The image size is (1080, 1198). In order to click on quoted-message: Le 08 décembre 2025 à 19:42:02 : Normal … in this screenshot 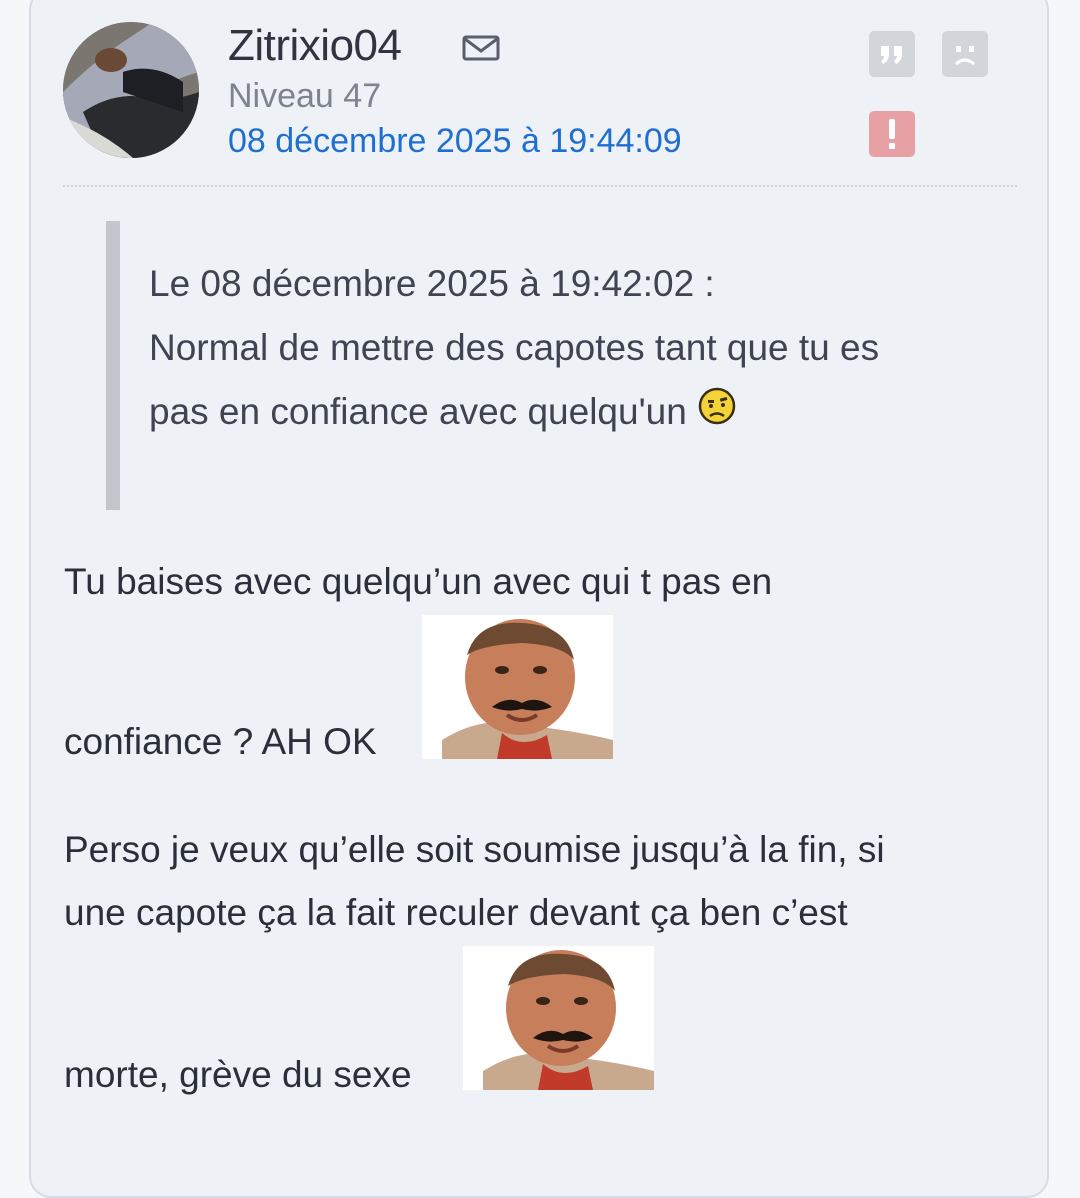, I will do `click(574, 348)`.